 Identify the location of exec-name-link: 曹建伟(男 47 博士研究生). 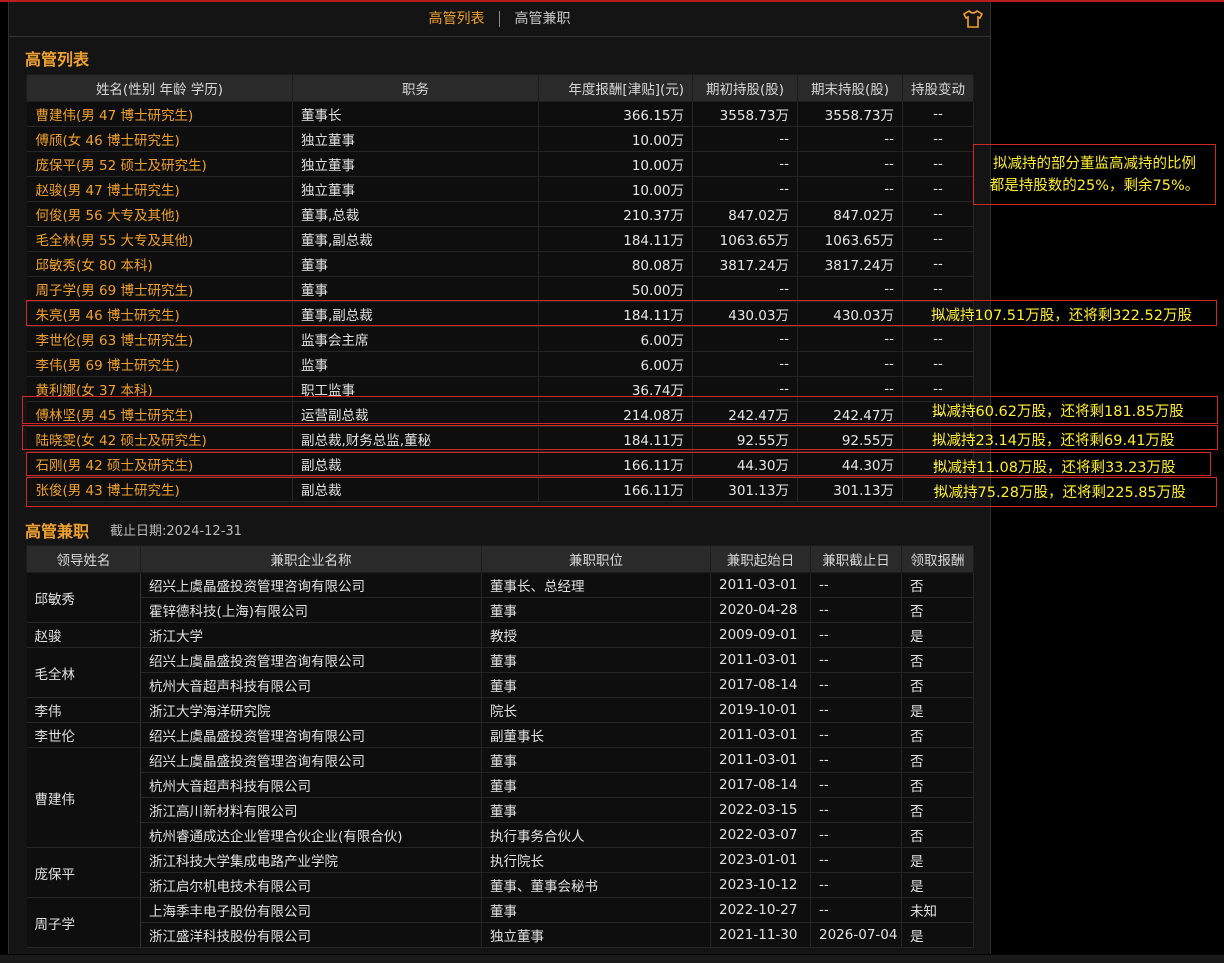
(159, 114).